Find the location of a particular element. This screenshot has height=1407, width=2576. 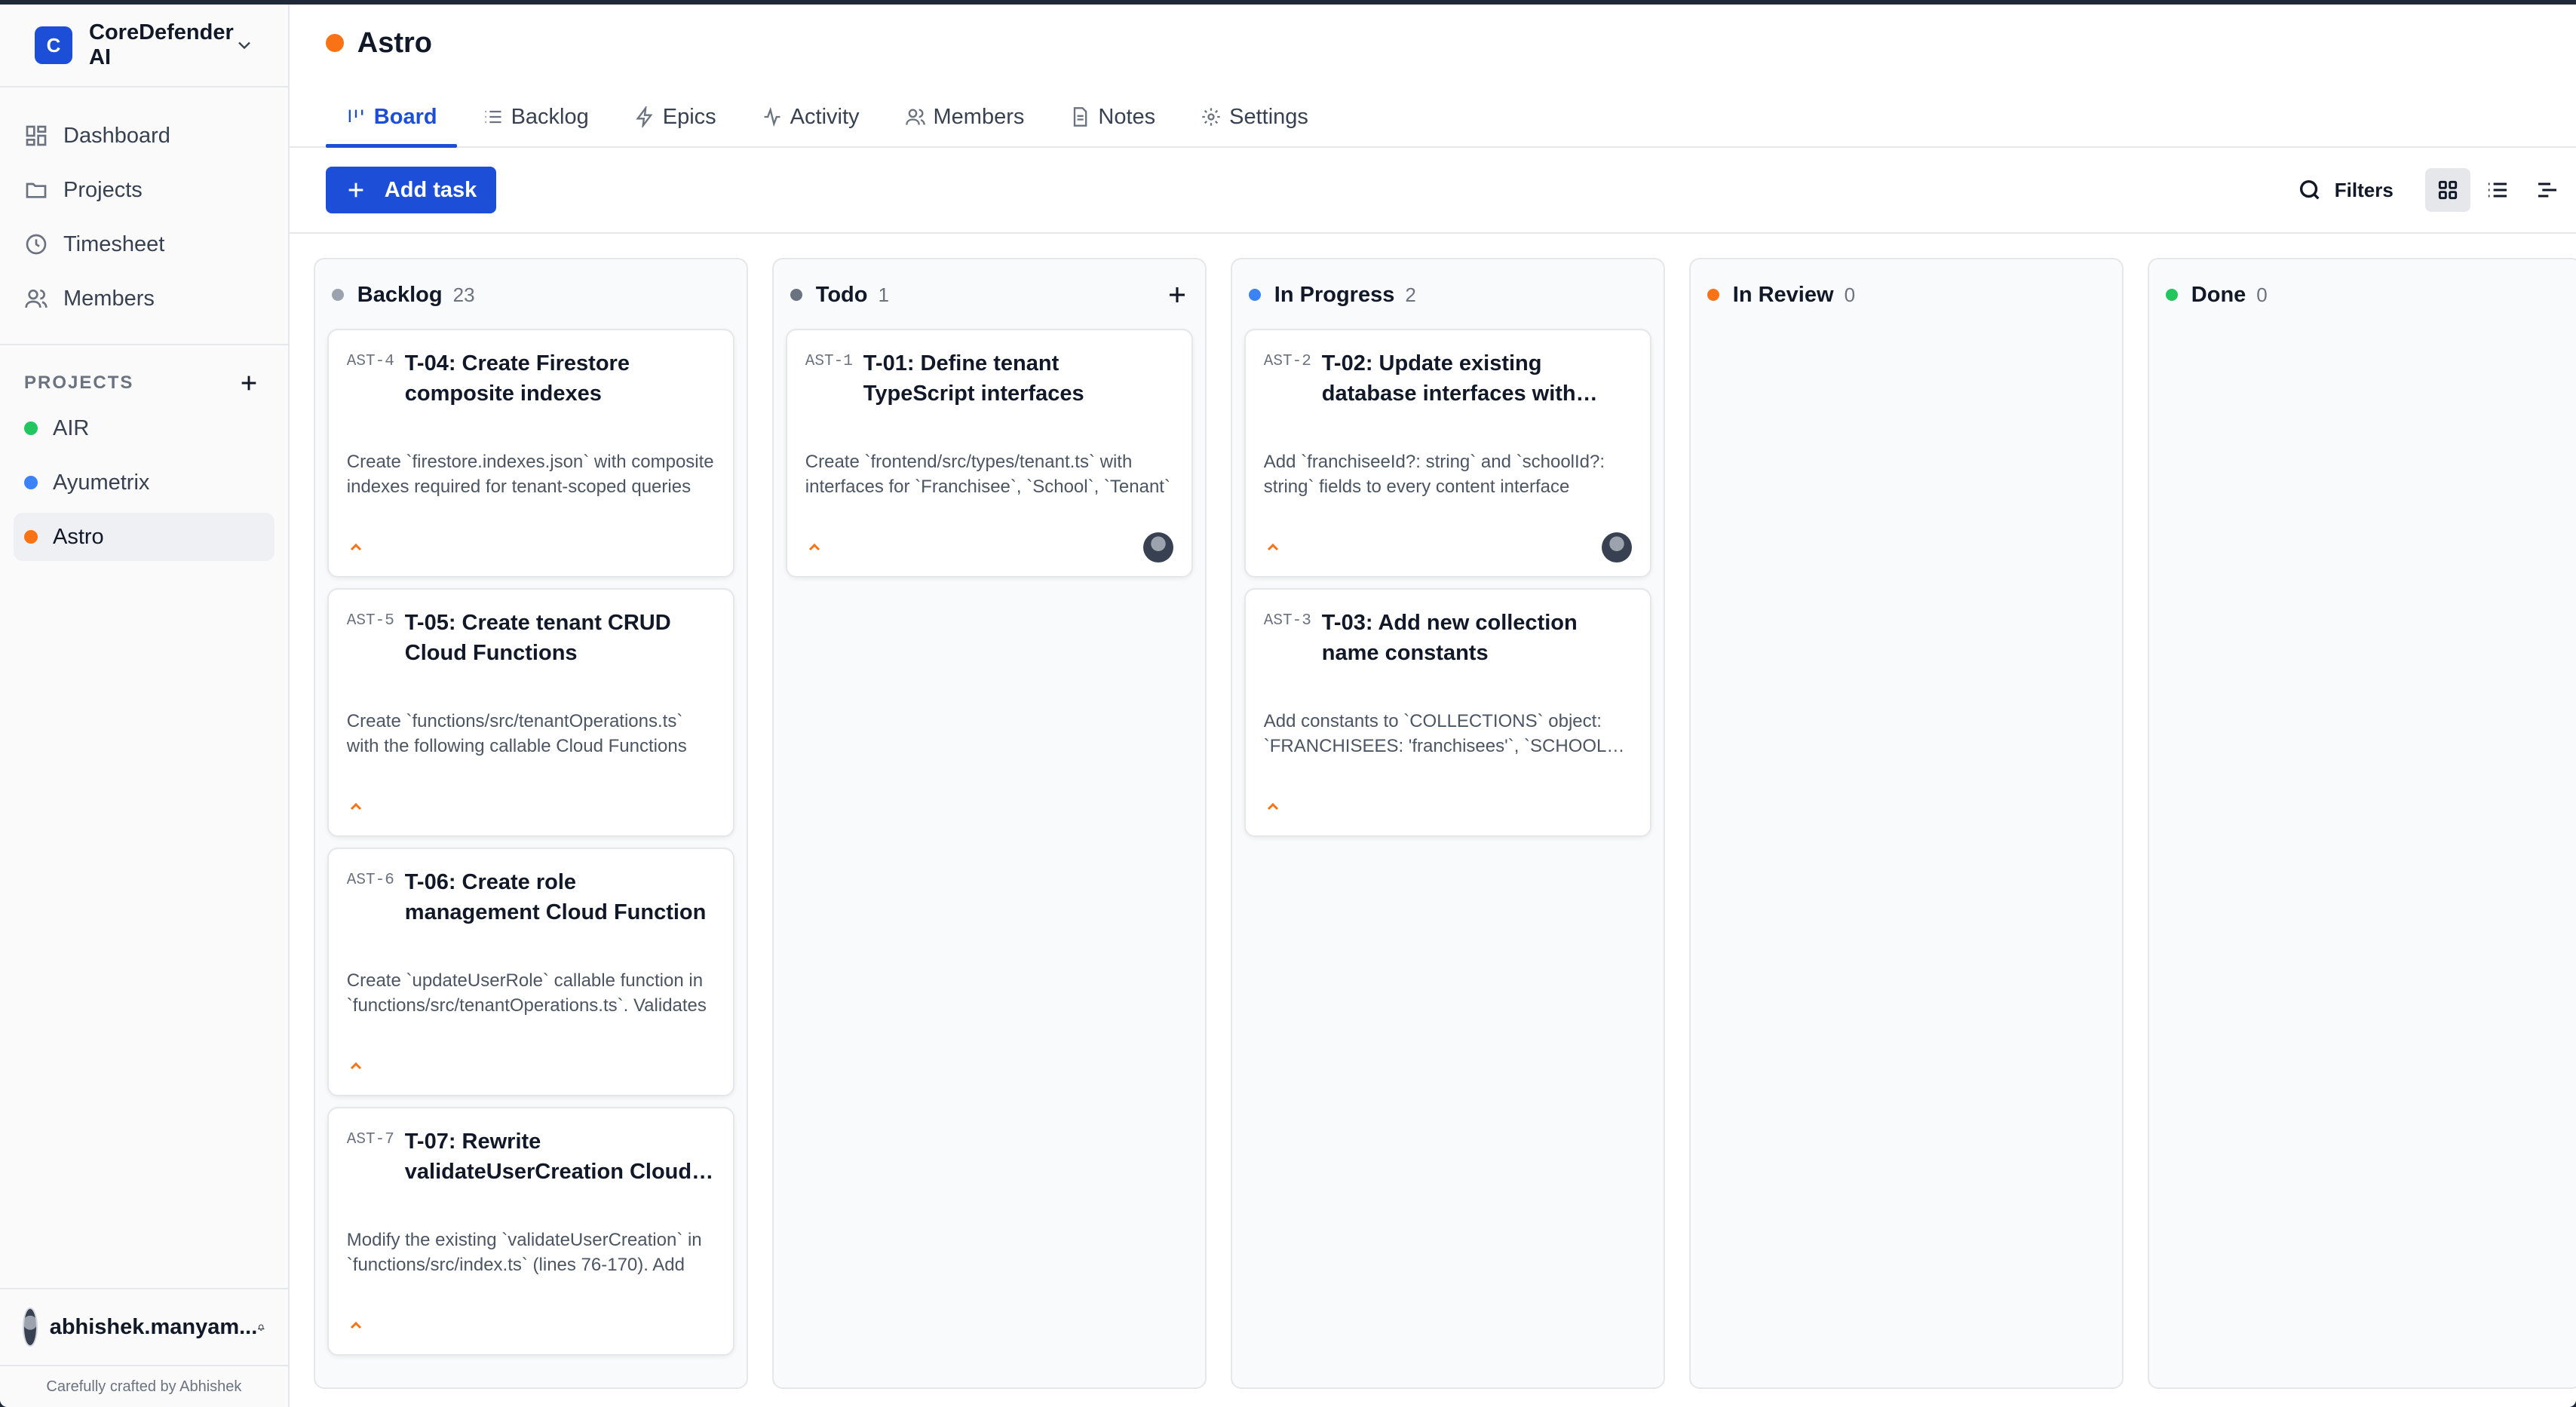

tab-notes: Notes is located at coordinates (1112, 116).